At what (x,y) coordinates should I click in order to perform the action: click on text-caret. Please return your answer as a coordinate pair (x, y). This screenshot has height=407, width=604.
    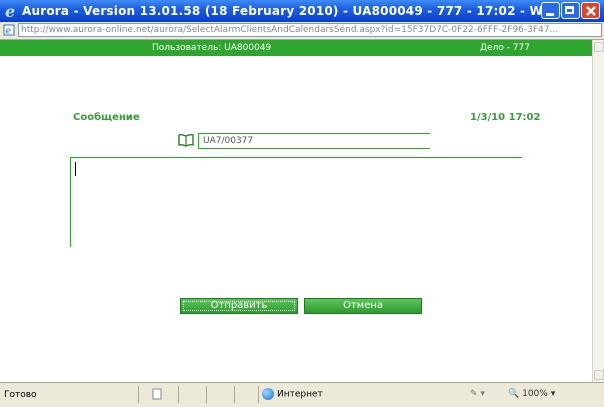
    Looking at the image, I should click on (75, 169).